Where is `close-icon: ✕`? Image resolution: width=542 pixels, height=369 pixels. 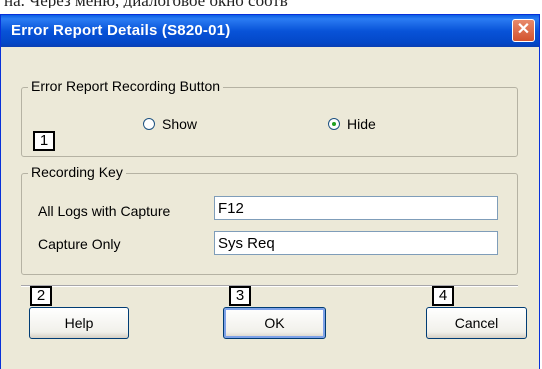
close-icon: ✕ is located at coordinates (523, 29).